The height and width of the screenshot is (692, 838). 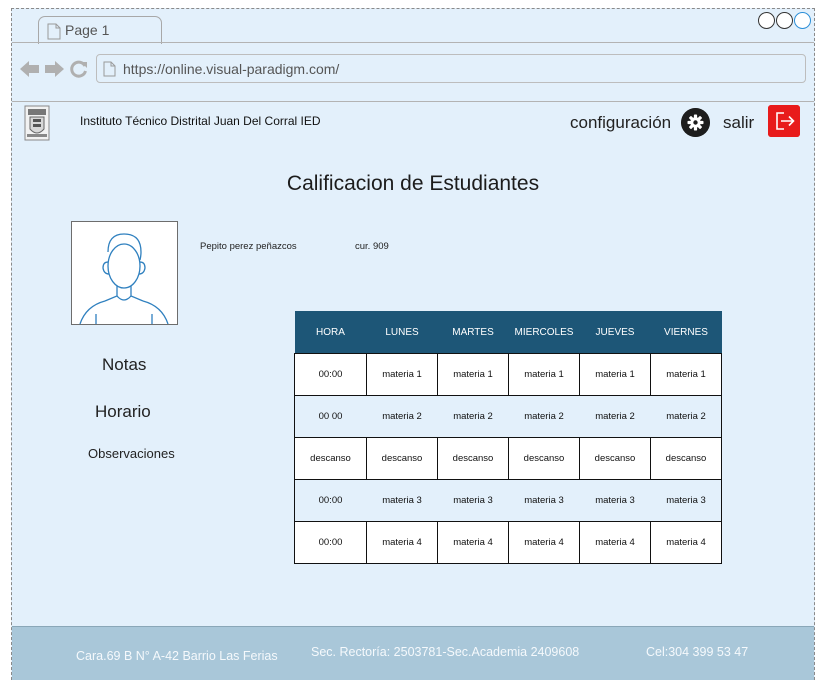 I want to click on window-maximize-button, so click(x=784, y=20).